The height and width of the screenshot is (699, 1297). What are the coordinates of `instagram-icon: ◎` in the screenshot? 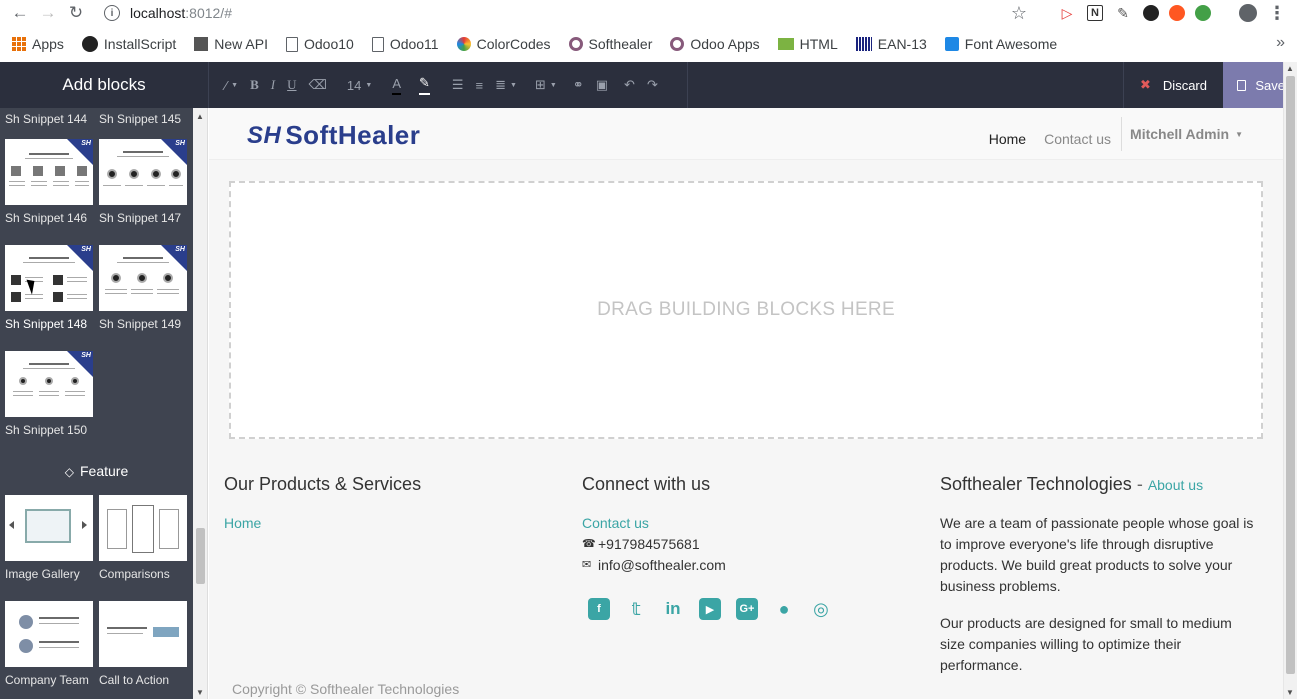 It's located at (821, 609).